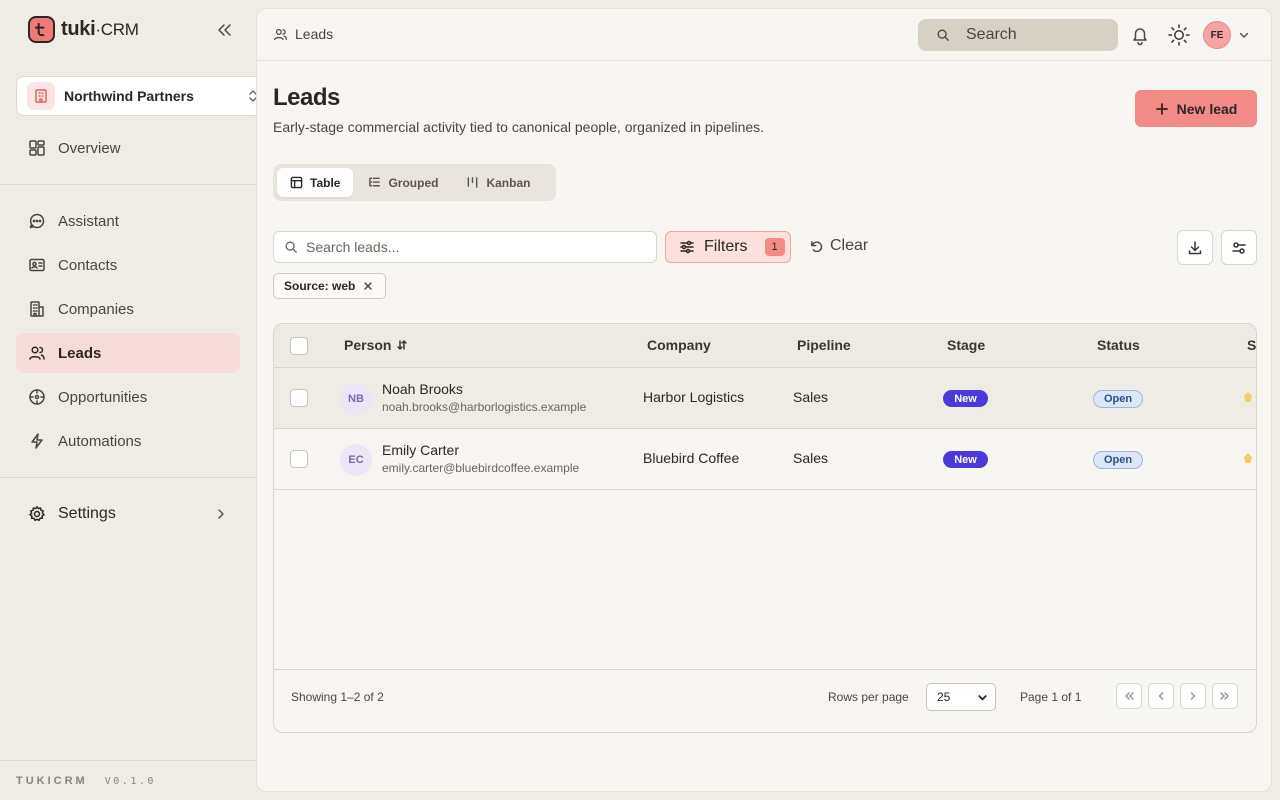 This screenshot has width=1280, height=800. What do you see at coordinates (128, 353) in the screenshot?
I see `nav-item-leads: Leads` at bounding box center [128, 353].